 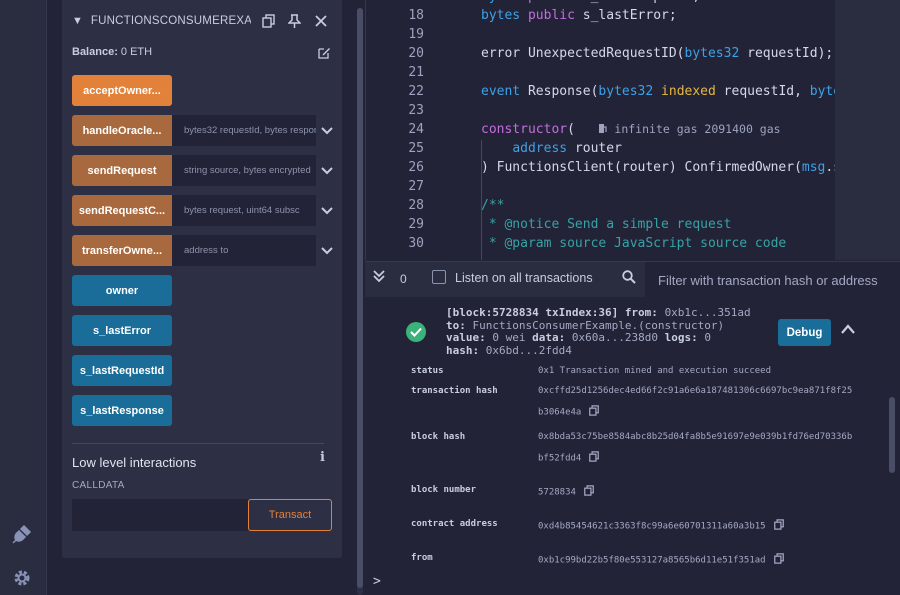 I want to click on code-line: 19, so click(x=601, y=36).